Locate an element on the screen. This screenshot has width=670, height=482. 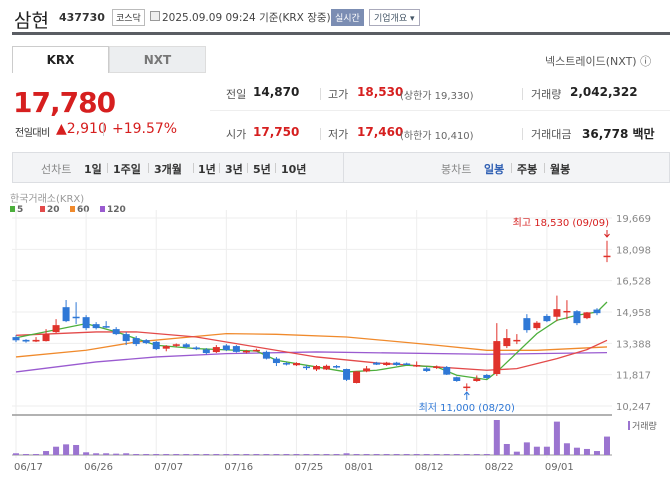
x-tick-label: 07/07 is located at coordinates (168, 467).